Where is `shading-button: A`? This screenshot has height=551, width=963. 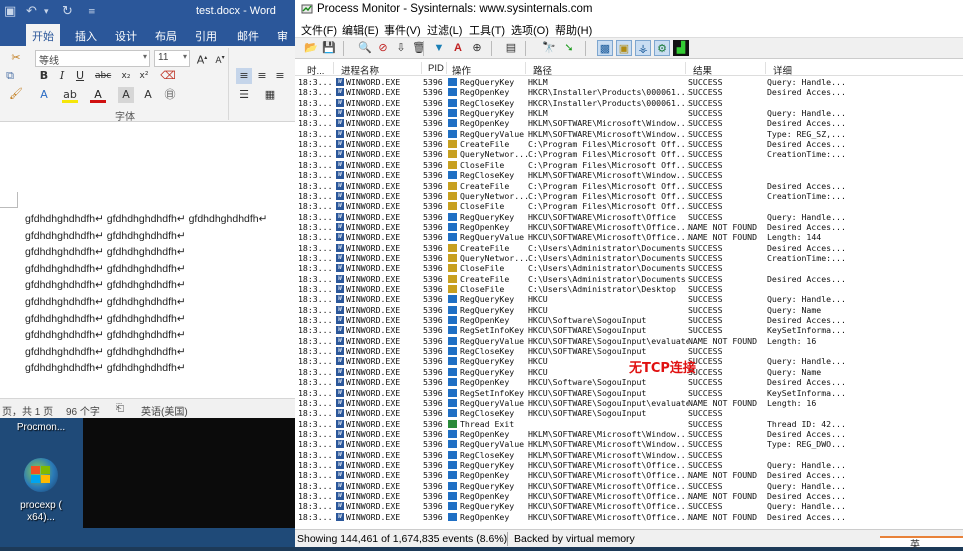 shading-button: A is located at coordinates (126, 95).